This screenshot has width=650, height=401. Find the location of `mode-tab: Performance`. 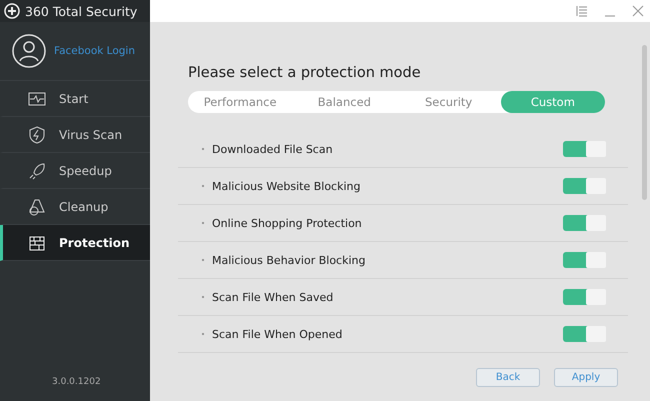

mode-tab: Performance is located at coordinates (240, 102).